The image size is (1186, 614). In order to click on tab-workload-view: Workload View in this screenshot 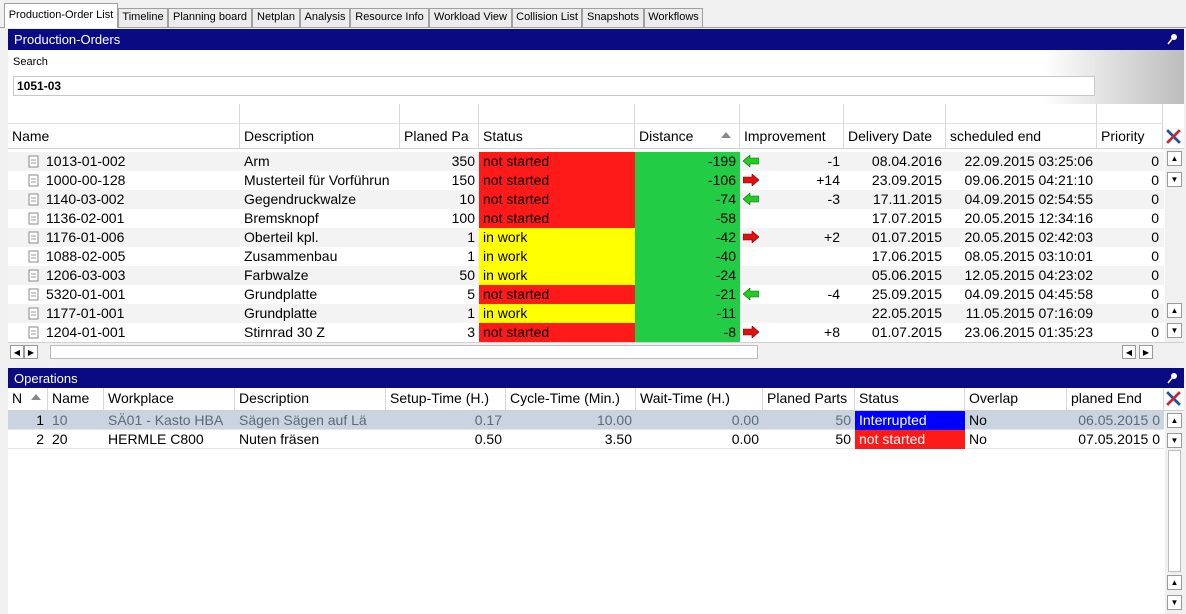, I will do `click(470, 17)`.